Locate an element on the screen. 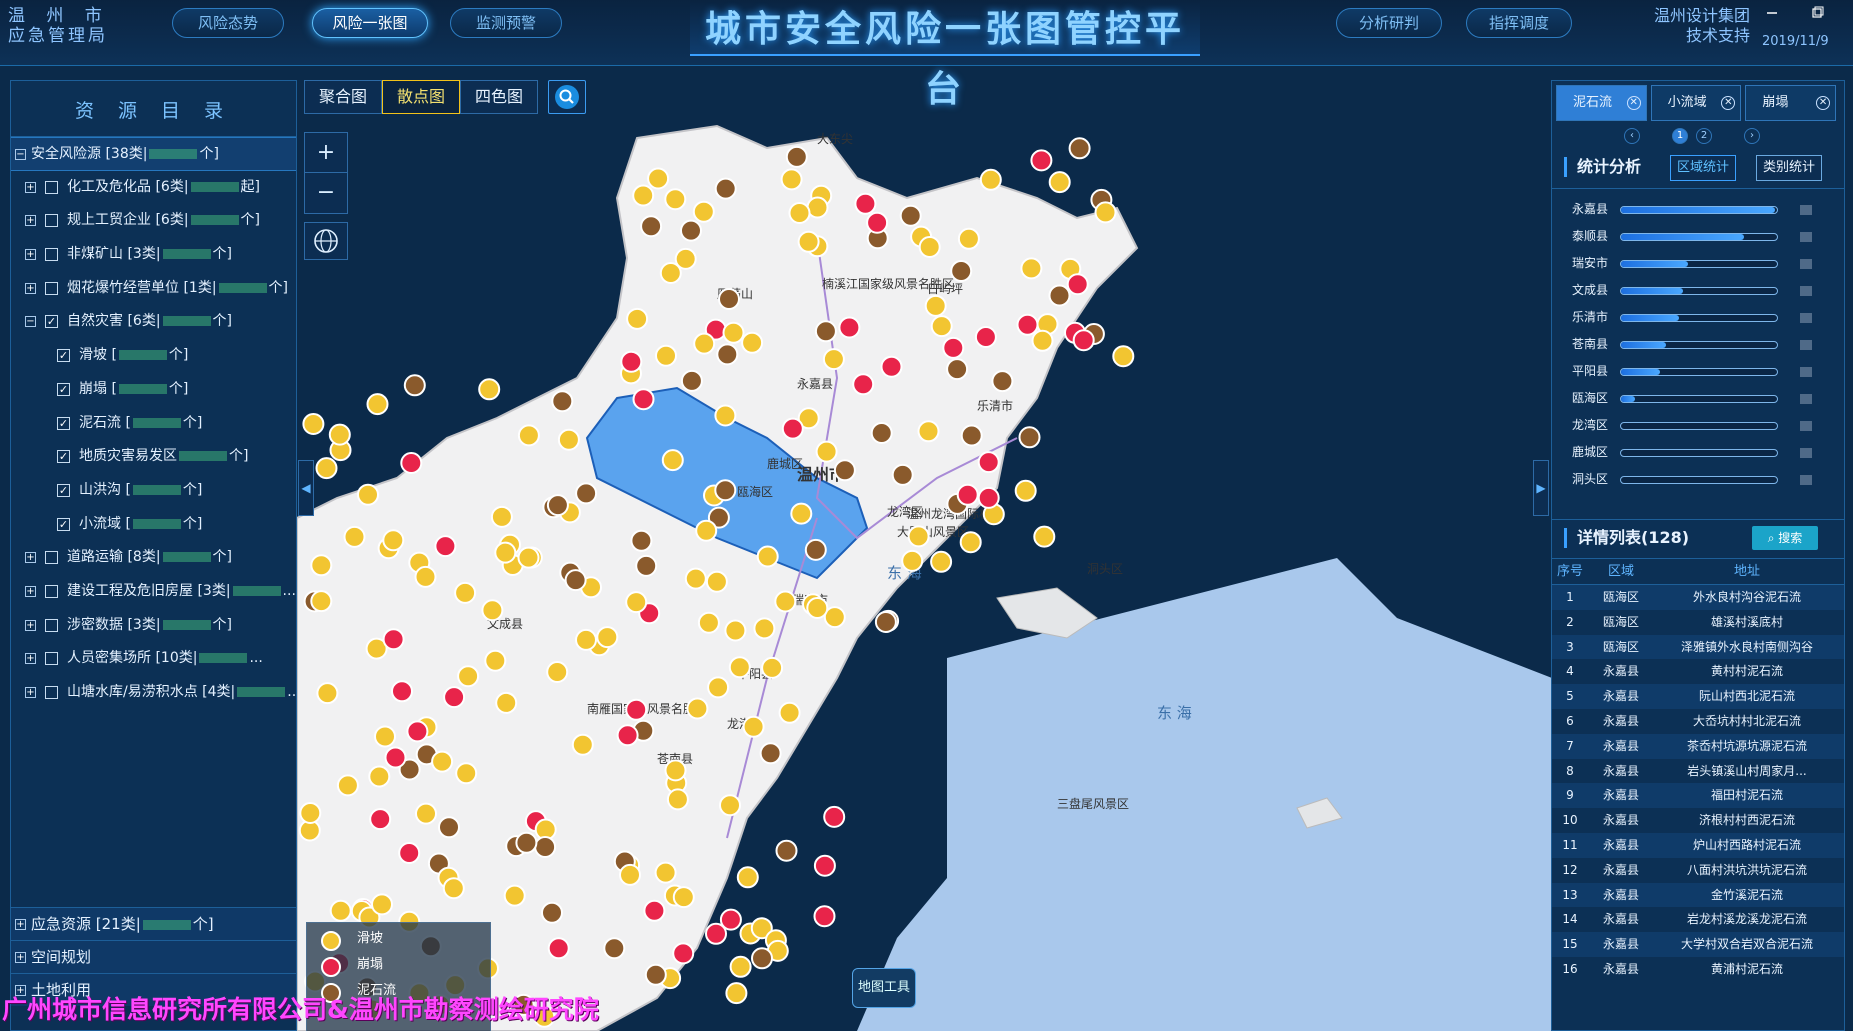 The height and width of the screenshot is (1031, 1853). tree-item: + 涉密数据 [3类| 个] is located at coordinates (153, 626).